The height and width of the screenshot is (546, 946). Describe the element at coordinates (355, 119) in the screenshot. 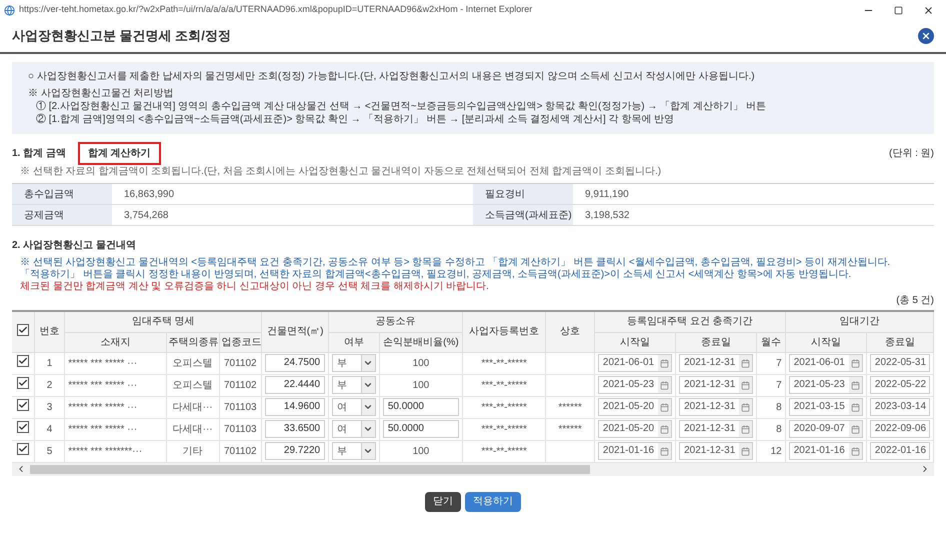

I see `guide-text: ② [1.합계 금액]영역의 <총수입금액~소득금액(과세표준)> 항목값 확인 → 「적용하기」 버튼 → [분리과세 소득 결정세액 계산서] 각 항목에 반영` at that location.